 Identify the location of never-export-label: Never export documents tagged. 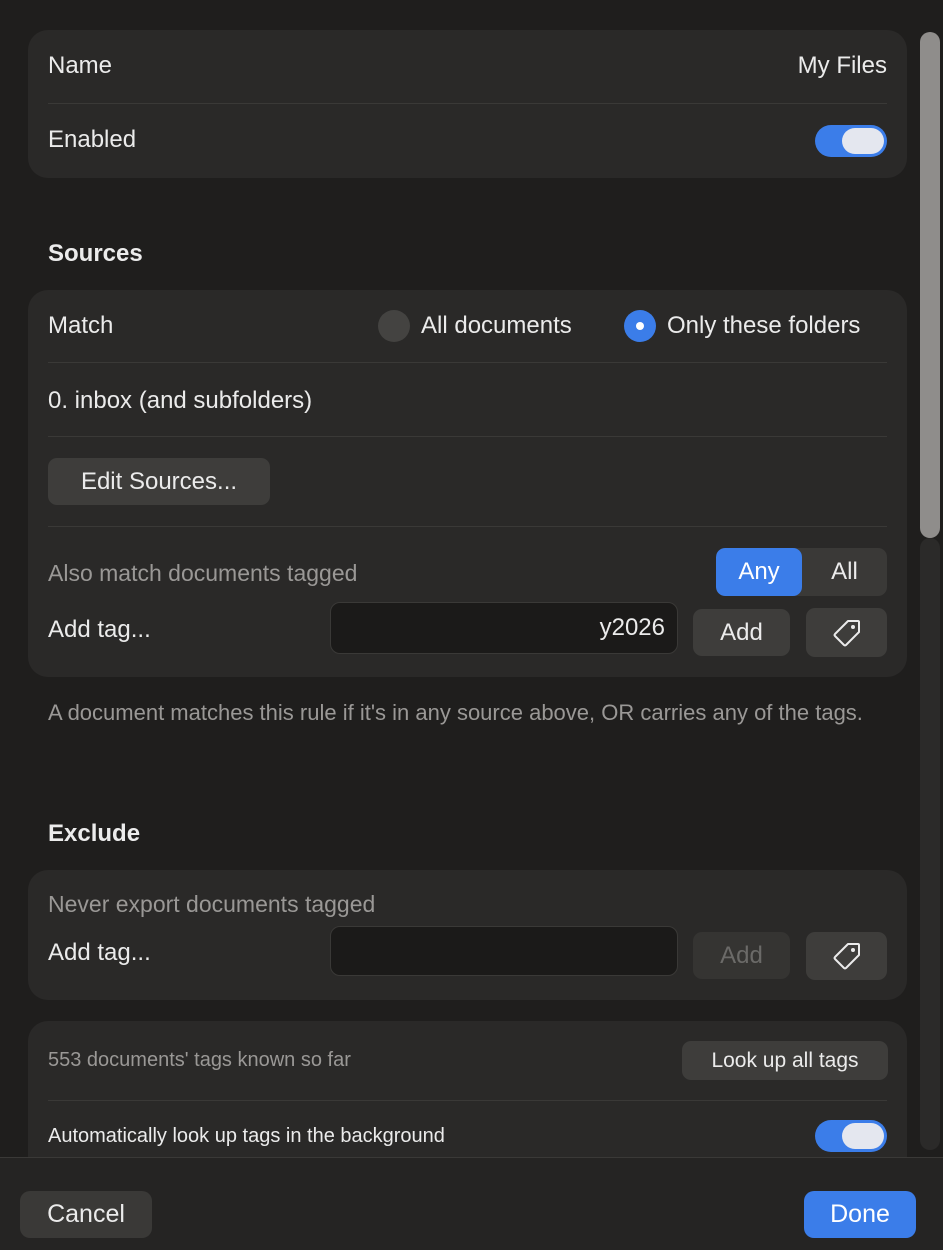
(212, 904).